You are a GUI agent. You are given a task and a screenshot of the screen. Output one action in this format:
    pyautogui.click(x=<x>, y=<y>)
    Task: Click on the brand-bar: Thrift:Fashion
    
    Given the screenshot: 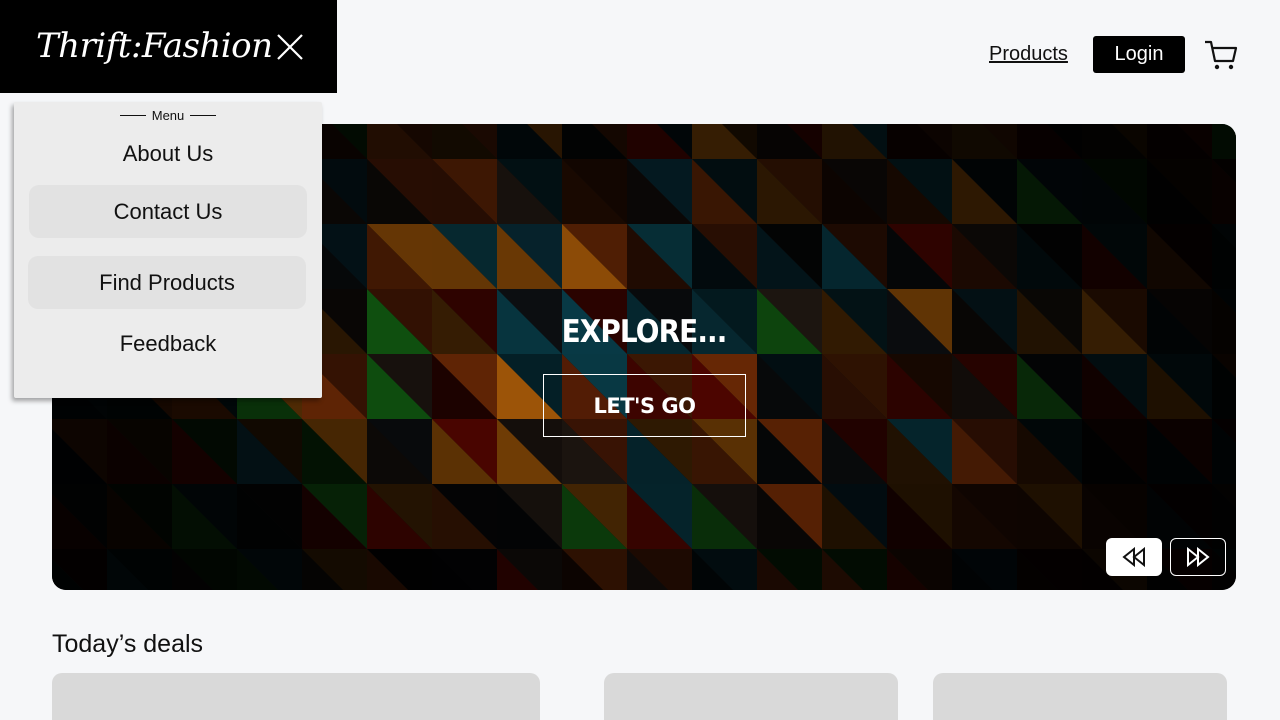 What is the action you would take?
    pyautogui.click(x=168, y=46)
    